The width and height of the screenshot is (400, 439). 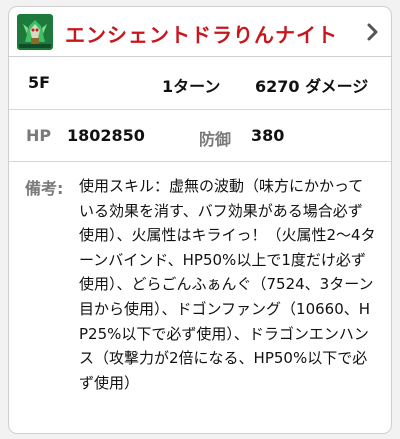 What do you see at coordinates (44, 188) in the screenshot?
I see `notes-label: 備考:` at bounding box center [44, 188].